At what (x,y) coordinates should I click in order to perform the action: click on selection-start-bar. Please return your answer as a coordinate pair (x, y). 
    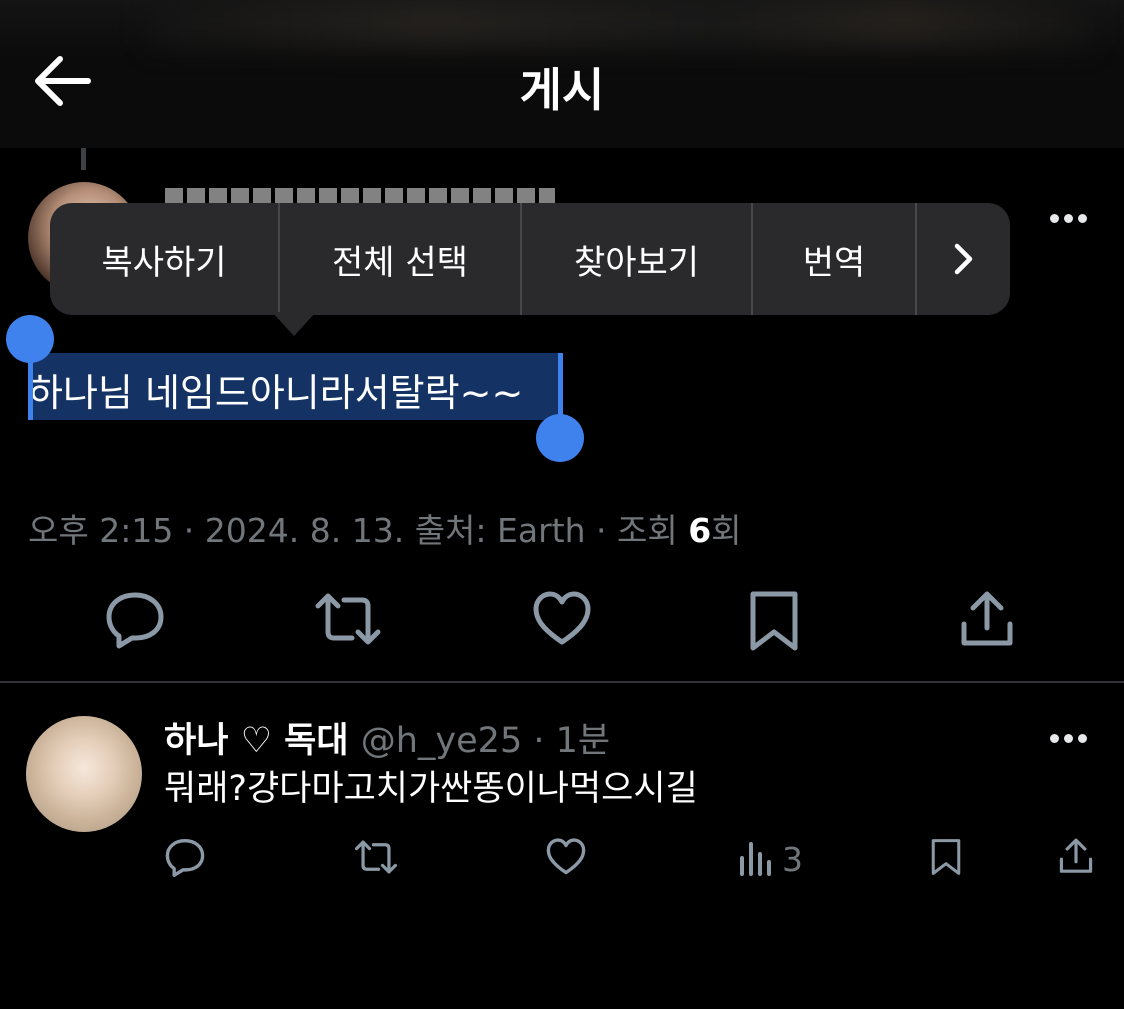
    Looking at the image, I should click on (30, 380).